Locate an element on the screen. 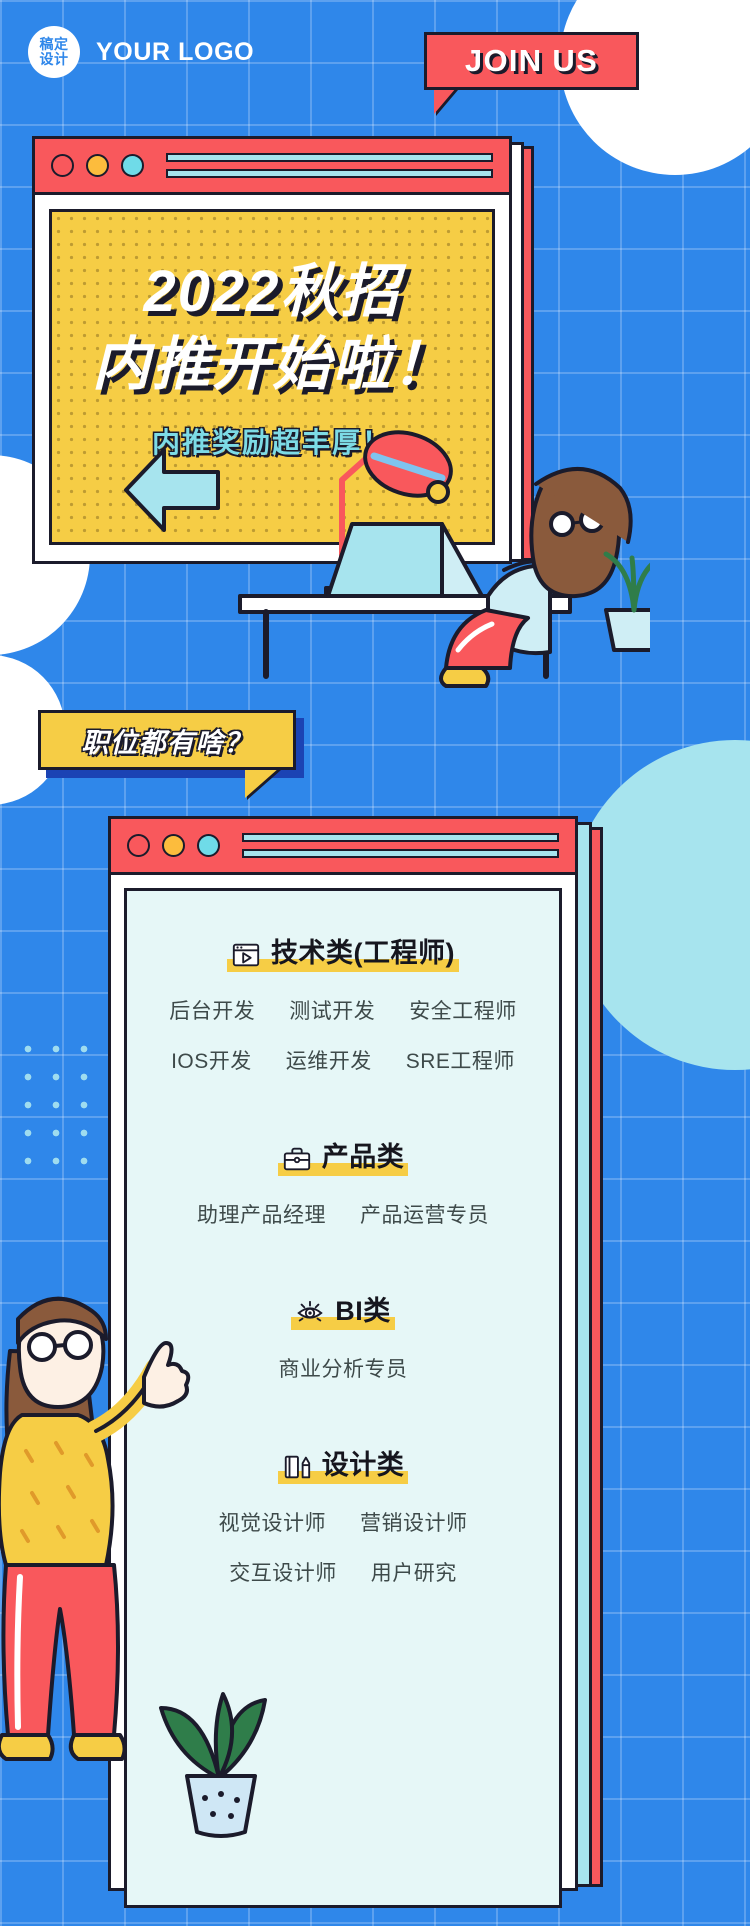  brand-badge: 稿定 设计 is located at coordinates (54, 52).